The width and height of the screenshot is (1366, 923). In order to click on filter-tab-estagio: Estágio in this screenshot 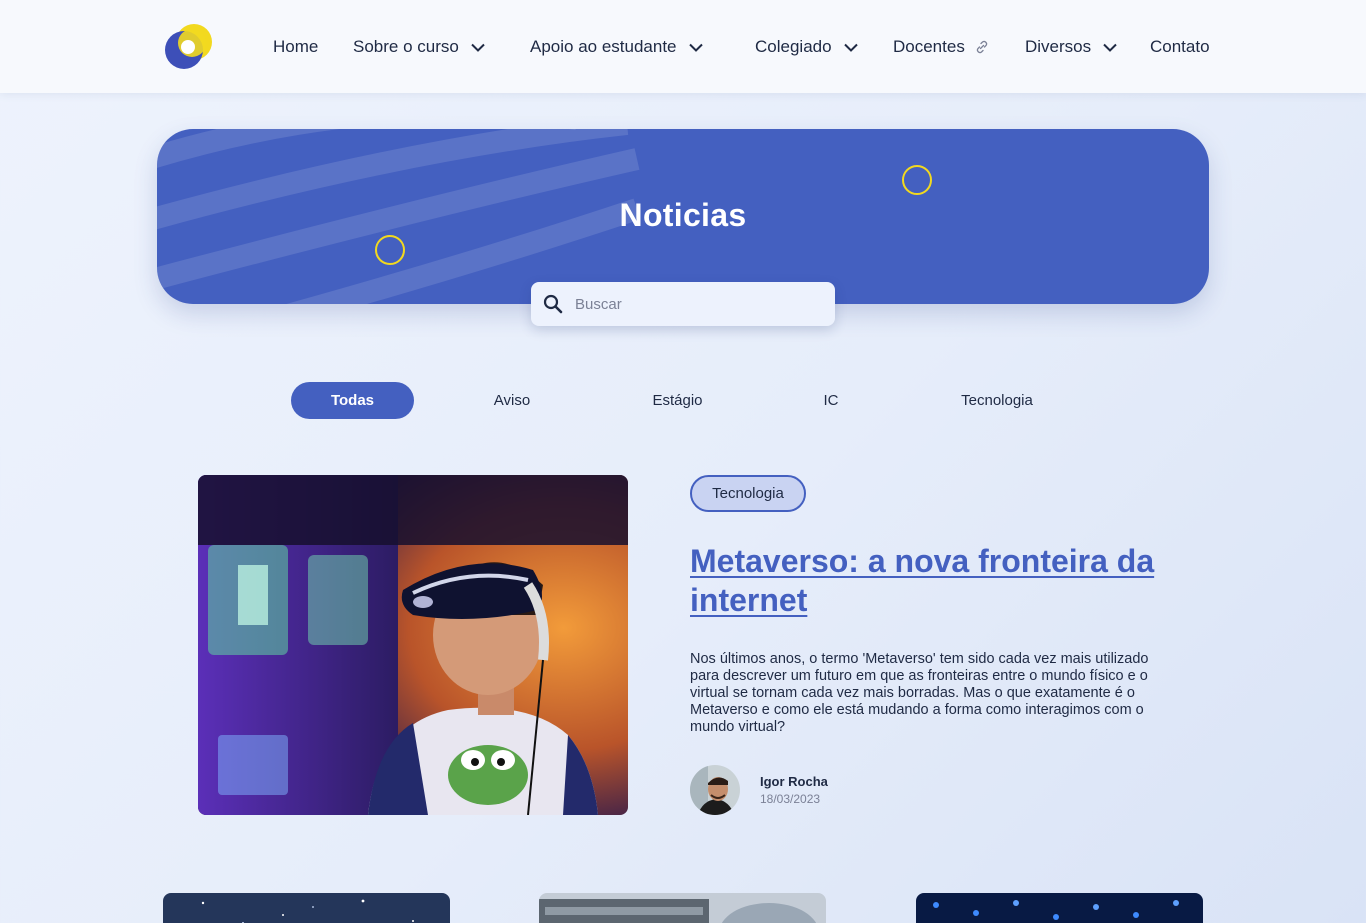, I will do `click(677, 400)`.